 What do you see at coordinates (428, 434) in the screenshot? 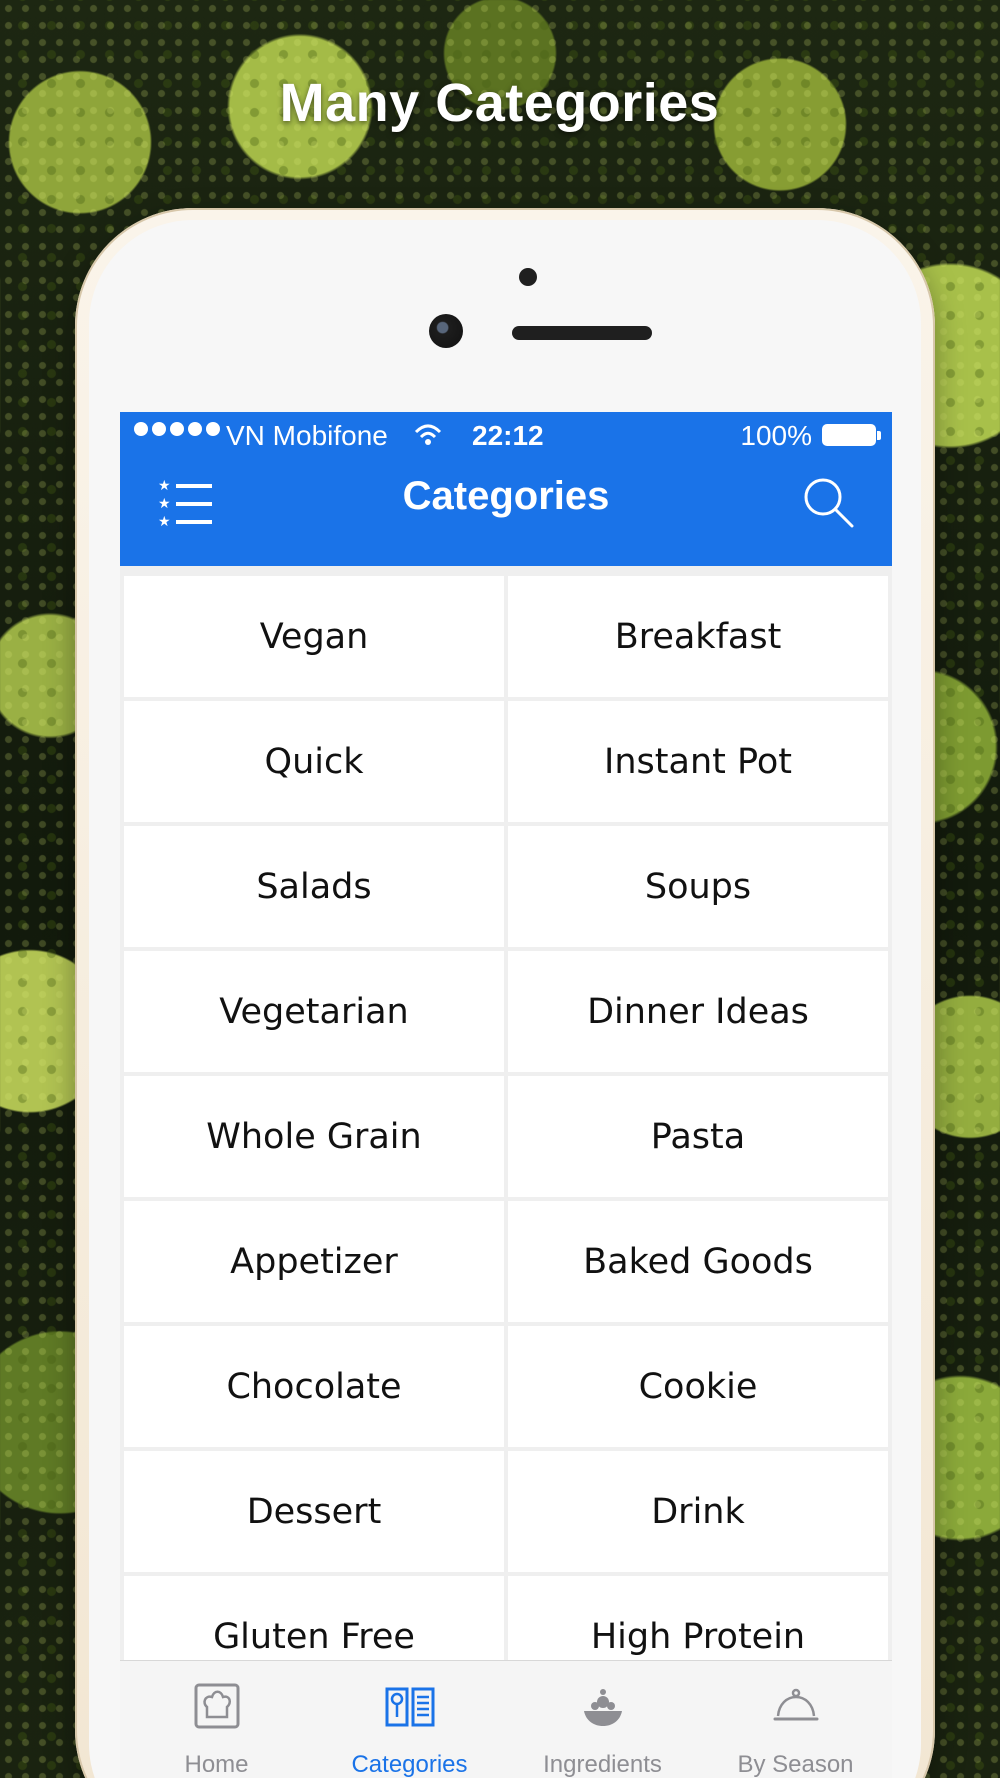
I see `wifi-icon` at bounding box center [428, 434].